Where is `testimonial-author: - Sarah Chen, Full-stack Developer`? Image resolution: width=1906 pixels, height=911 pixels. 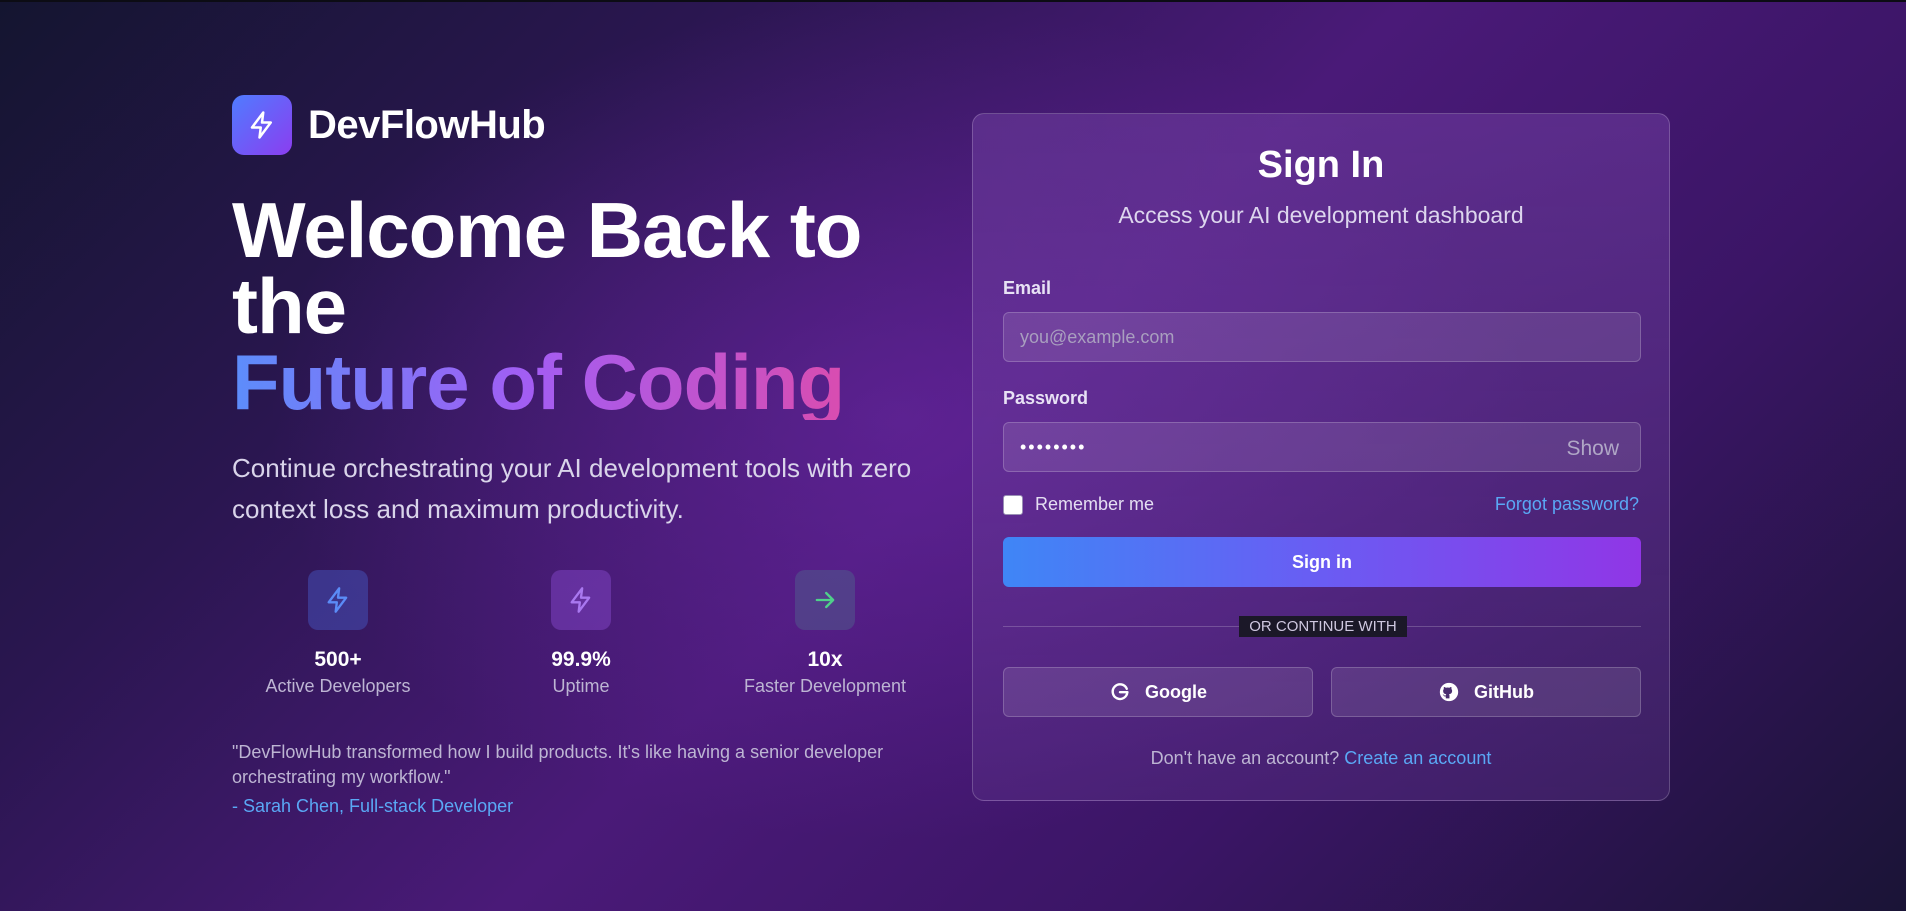
testimonial-author: - Sarah Chen, Full-stack Developer is located at coordinates (373, 806).